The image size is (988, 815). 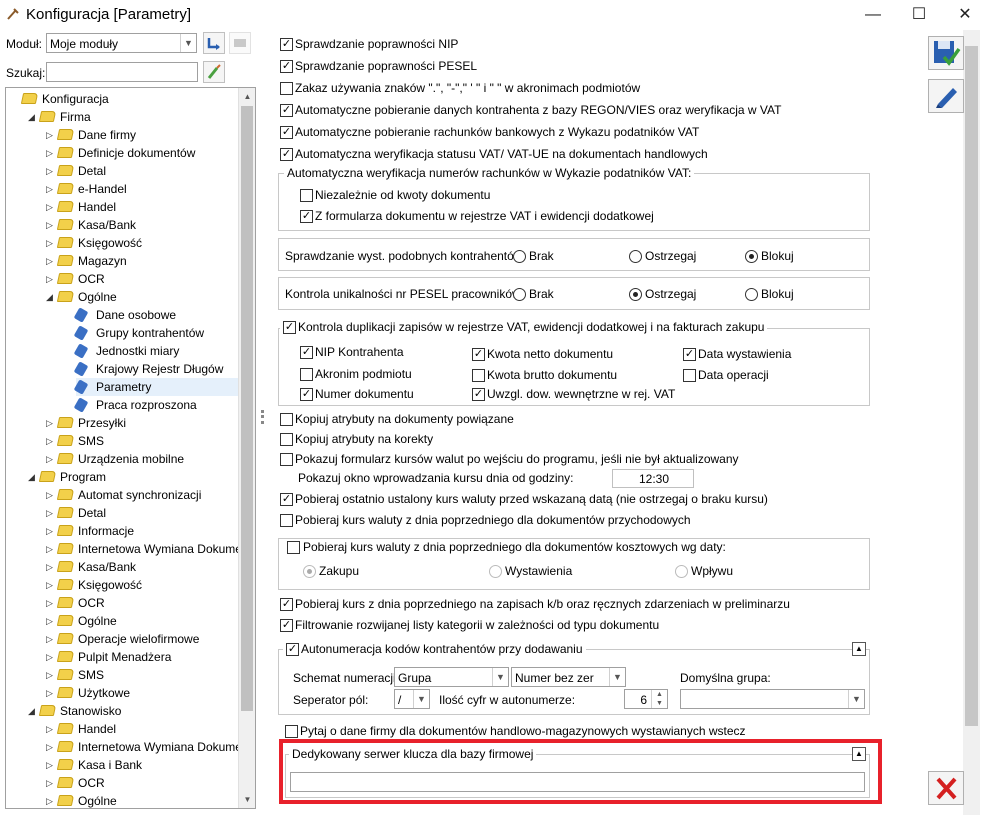 What do you see at coordinates (646, 699) in the screenshot?
I see `cyfr-spinner: 6 ▲ ▼` at bounding box center [646, 699].